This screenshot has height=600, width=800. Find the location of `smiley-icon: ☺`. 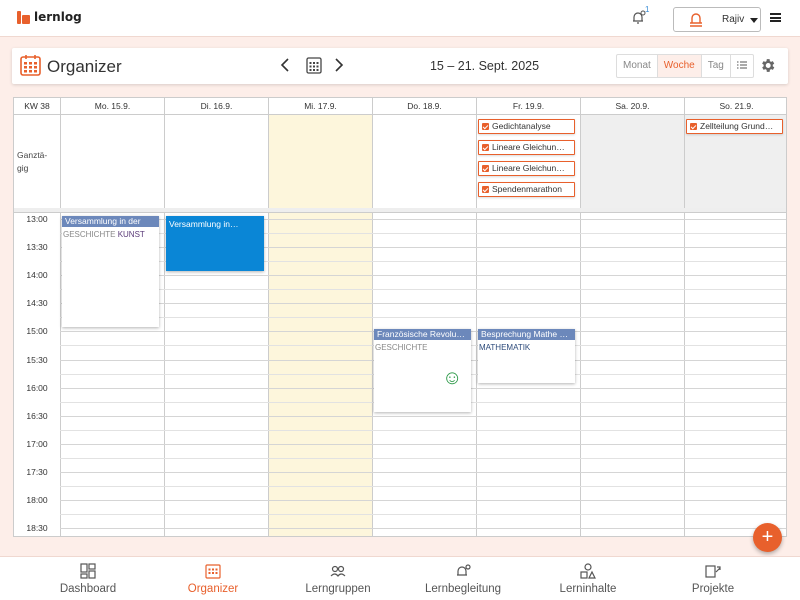

smiley-icon: ☺ is located at coordinates (452, 378).